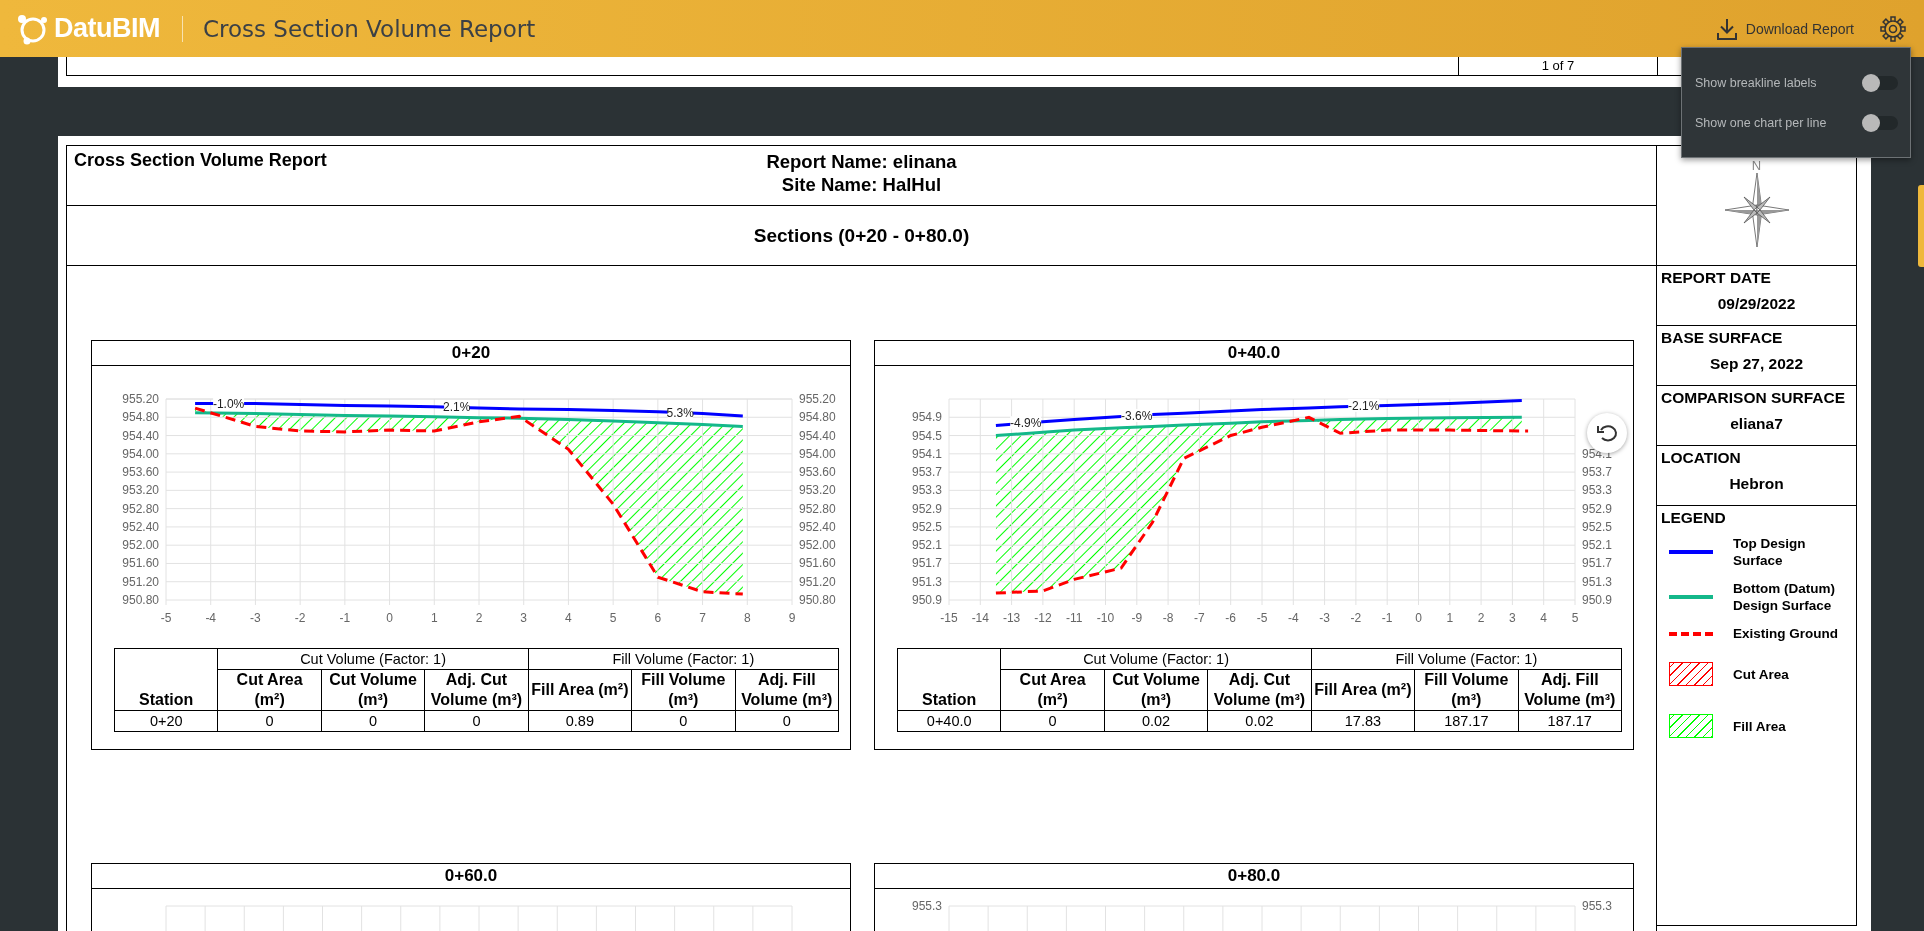 The image size is (1924, 931). What do you see at coordinates (1324, 618) in the screenshot?
I see `axis-label: -3` at bounding box center [1324, 618].